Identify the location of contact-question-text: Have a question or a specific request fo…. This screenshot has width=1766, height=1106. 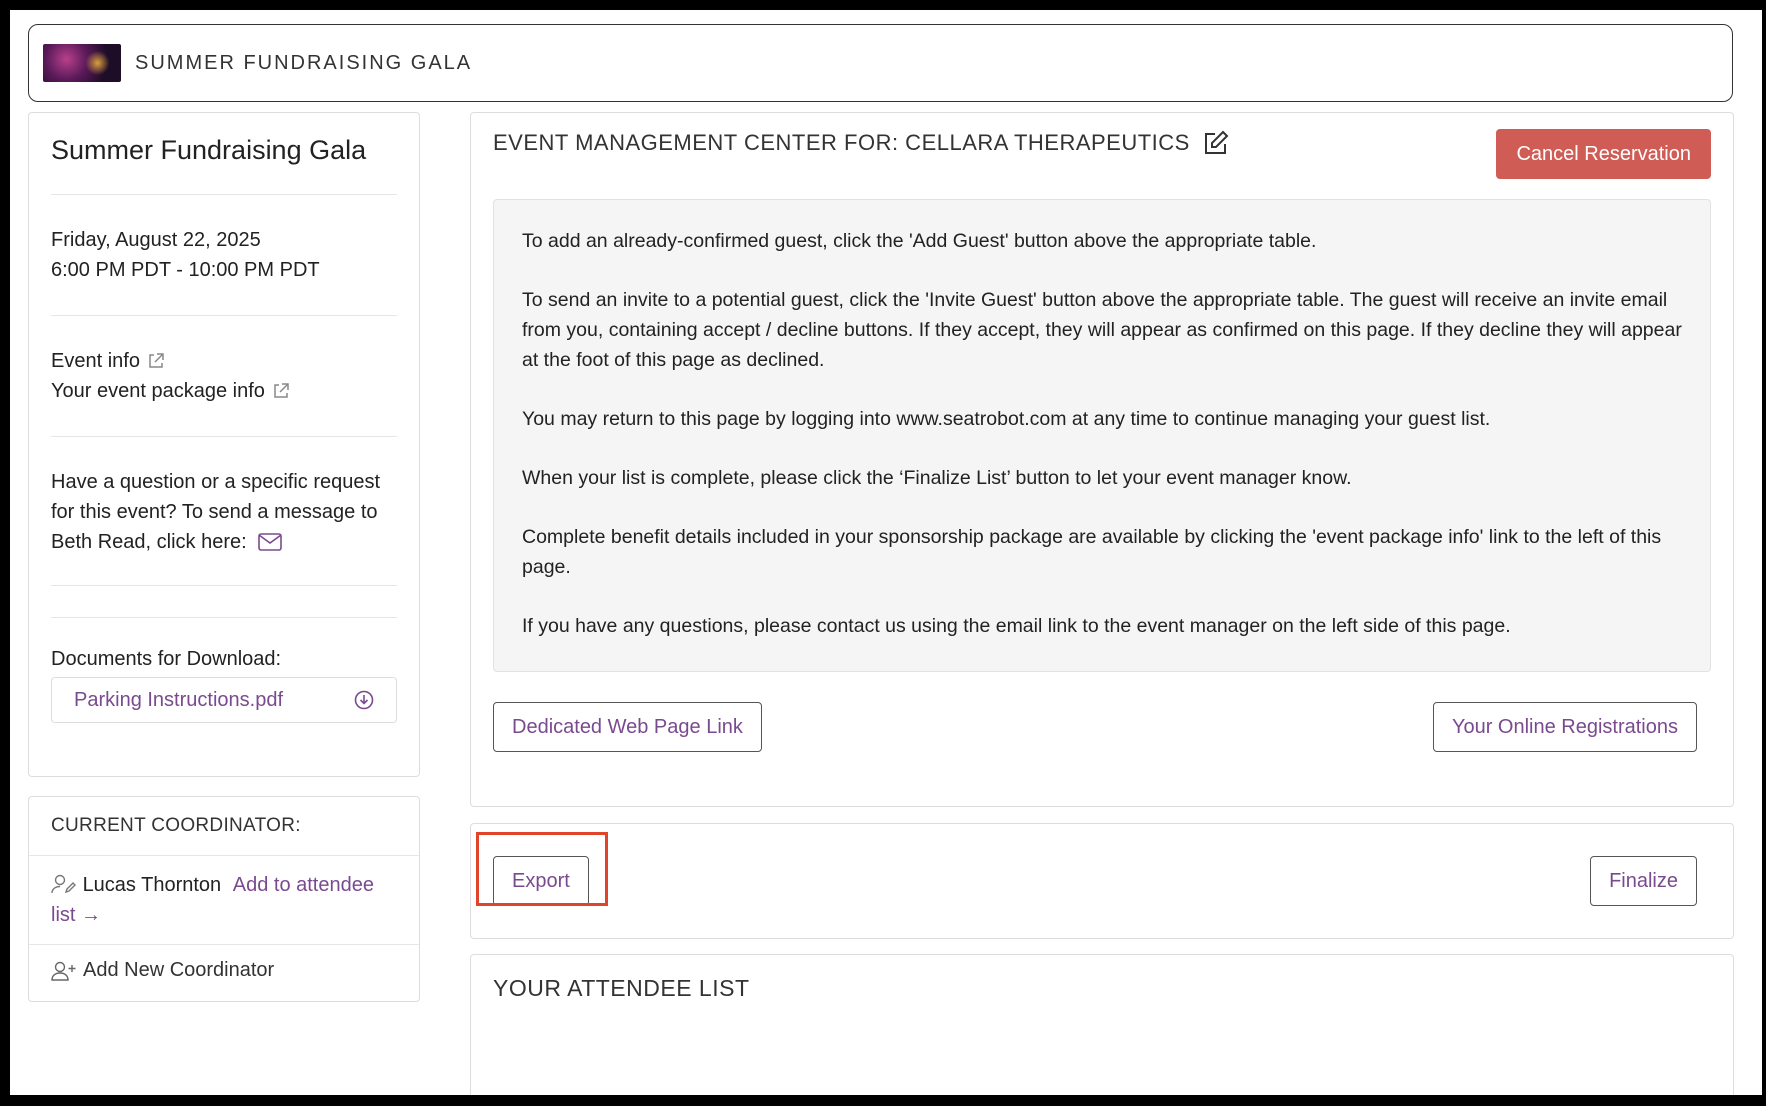
(216, 512).